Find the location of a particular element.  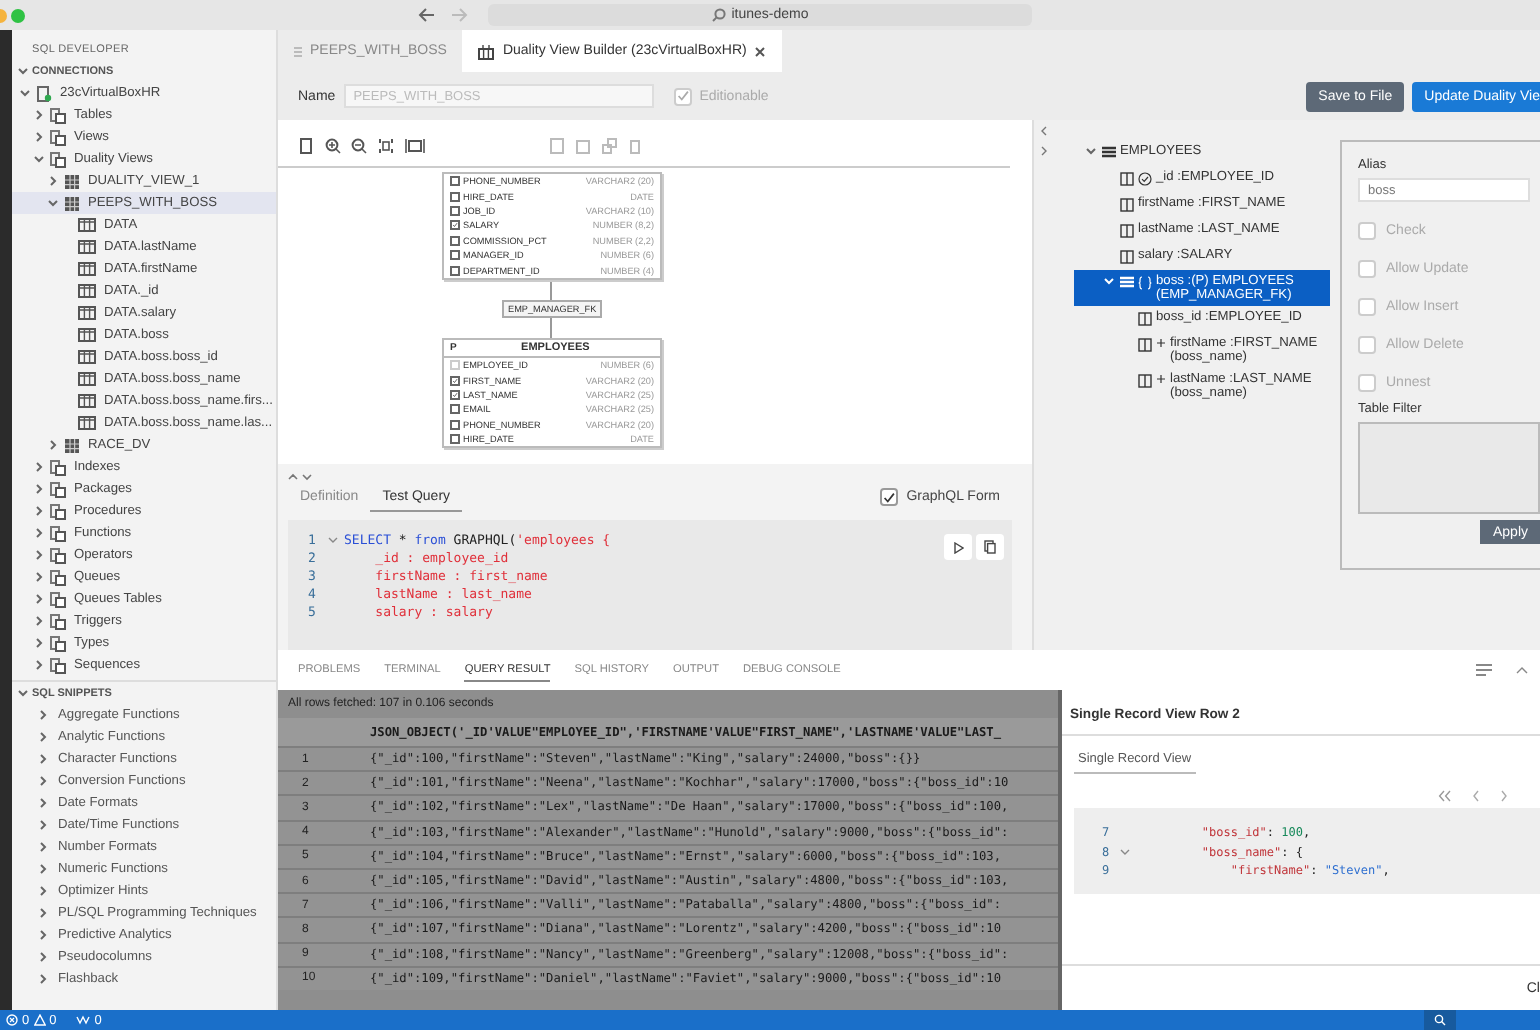

copy-button is located at coordinates (990, 547).